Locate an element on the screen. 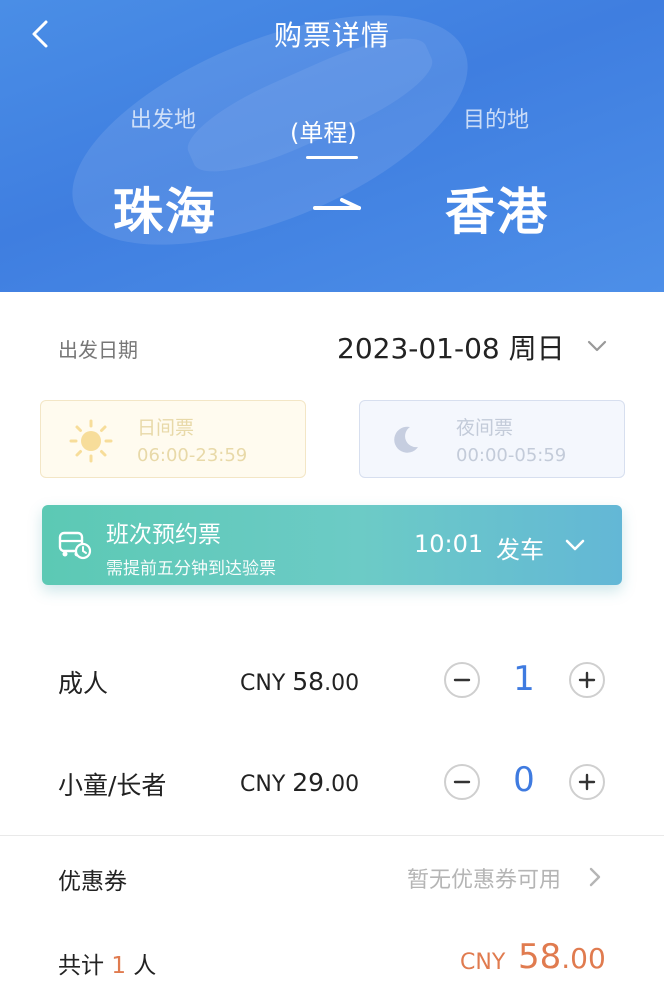  adult-price-int: 58 is located at coordinates (308, 681).